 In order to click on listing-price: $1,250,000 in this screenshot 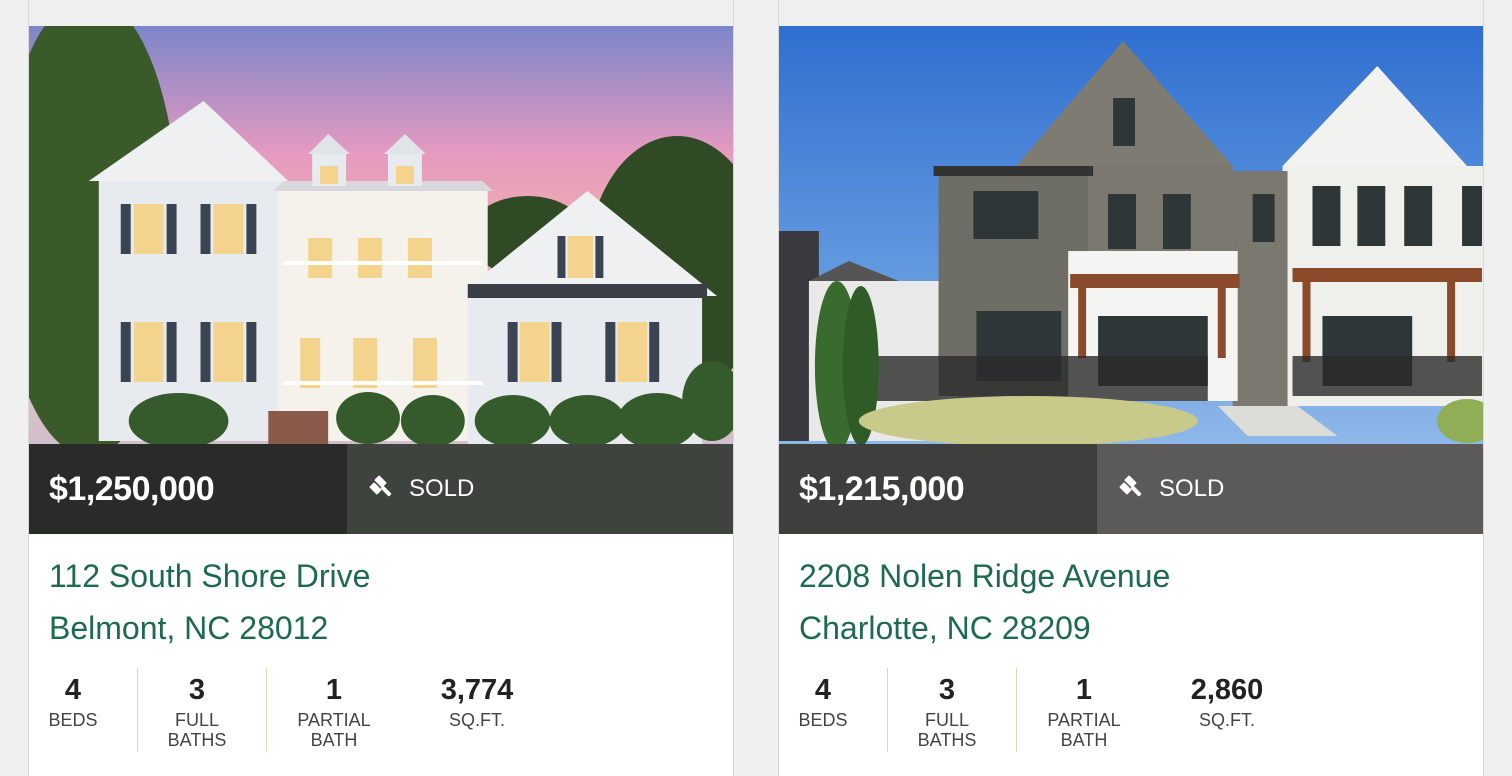, I will do `click(188, 489)`.